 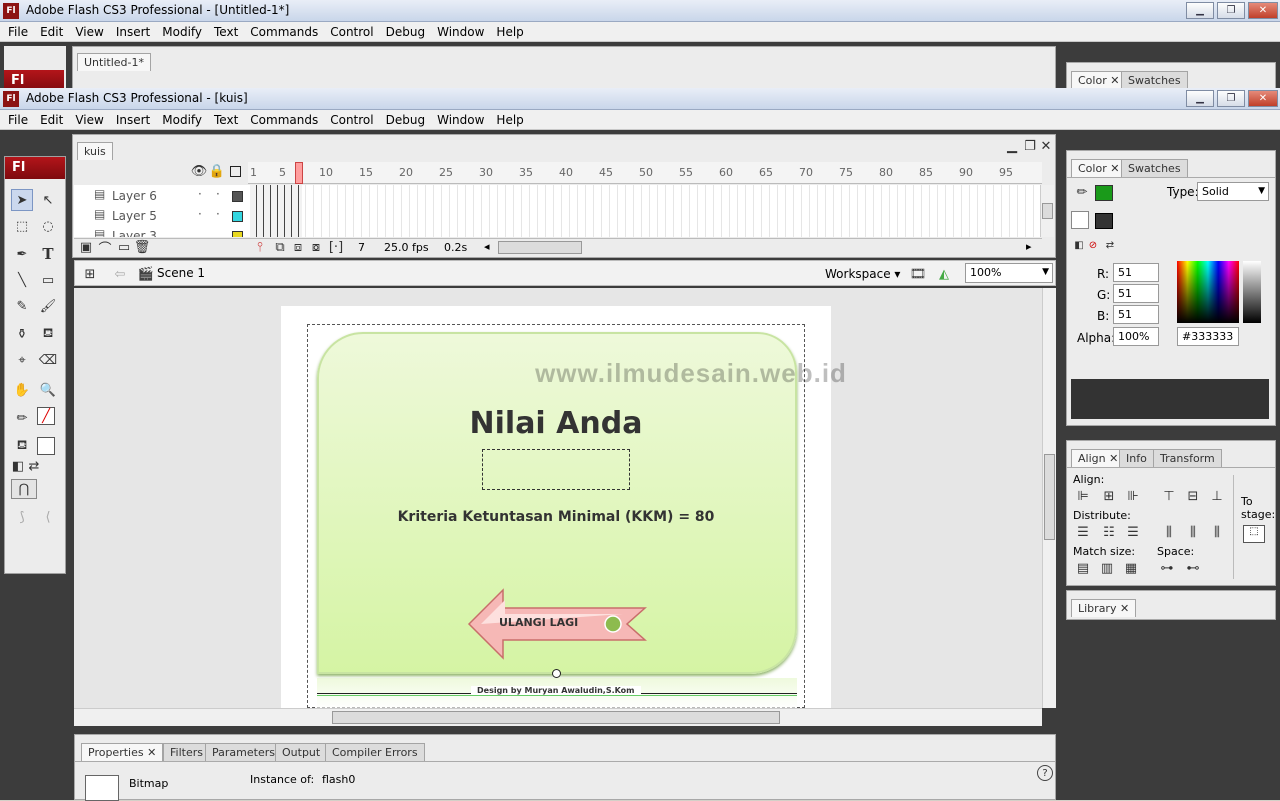 What do you see at coordinates (556, 469) in the screenshot?
I see `score-textfield` at bounding box center [556, 469].